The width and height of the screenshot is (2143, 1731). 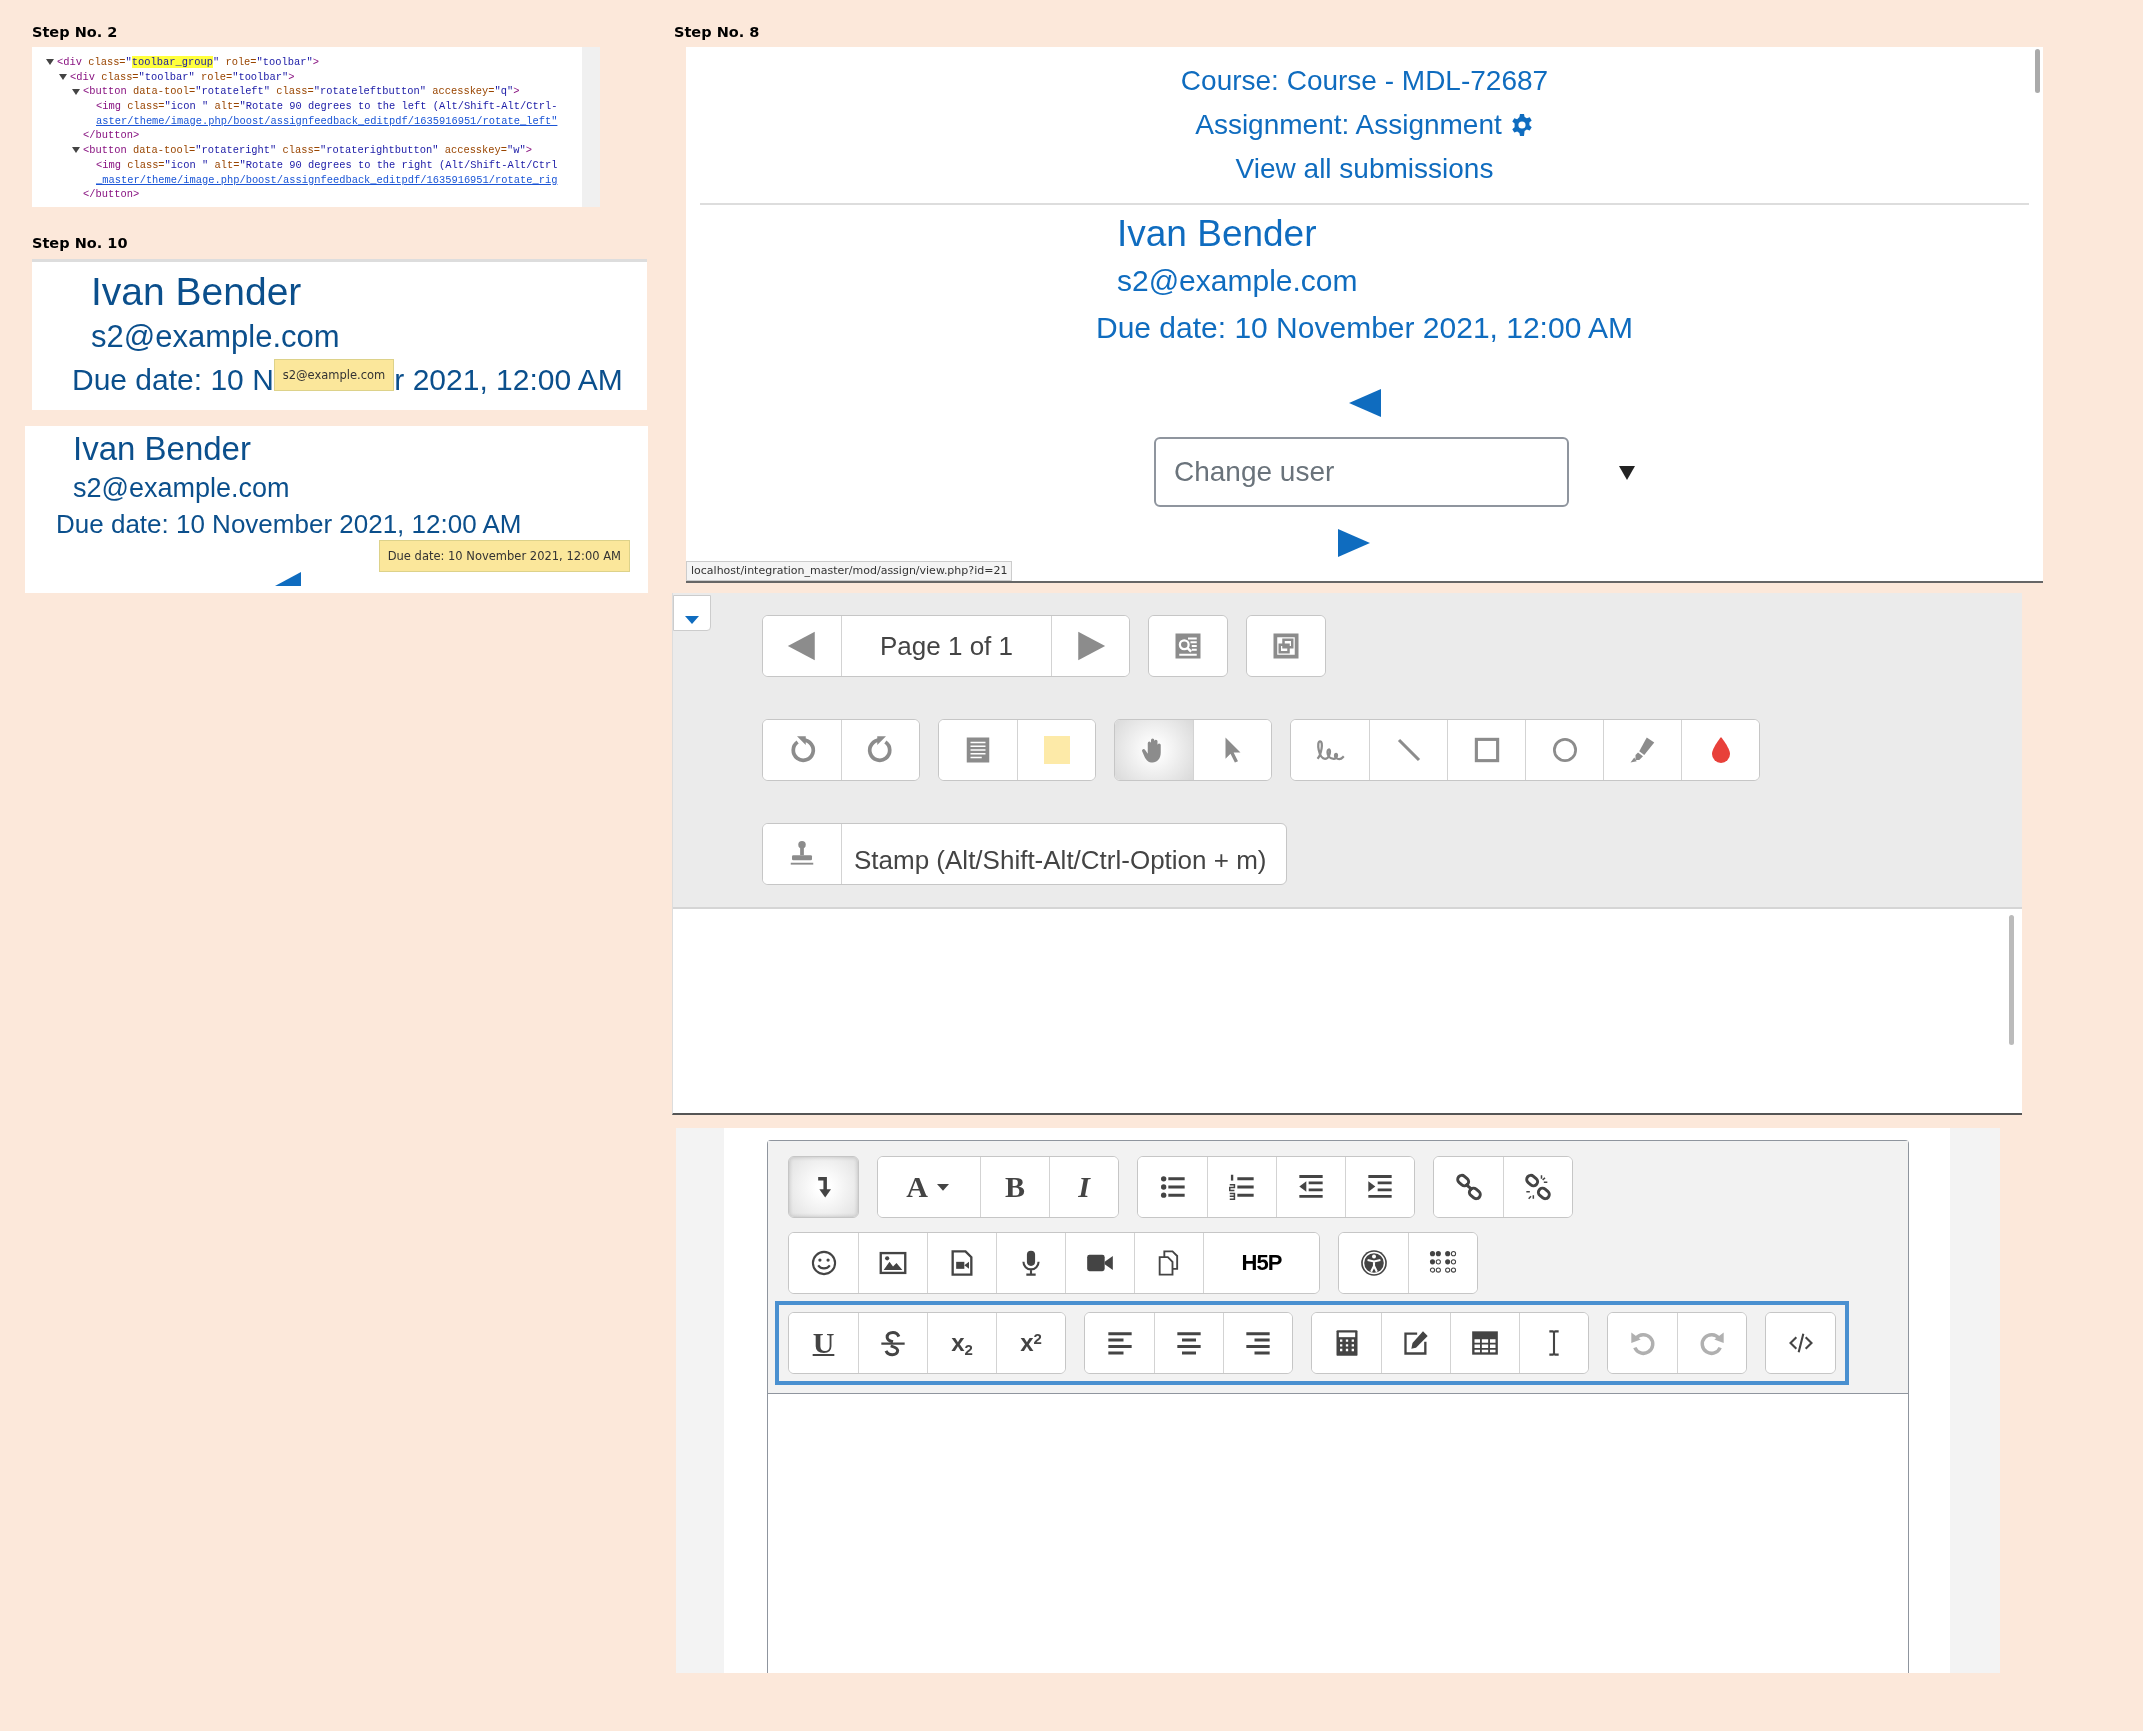 I want to click on code-link: _master/theme/image.php/boost/assignfeedback_editpdf/1635916951/rotate_rig, so click(x=327, y=180).